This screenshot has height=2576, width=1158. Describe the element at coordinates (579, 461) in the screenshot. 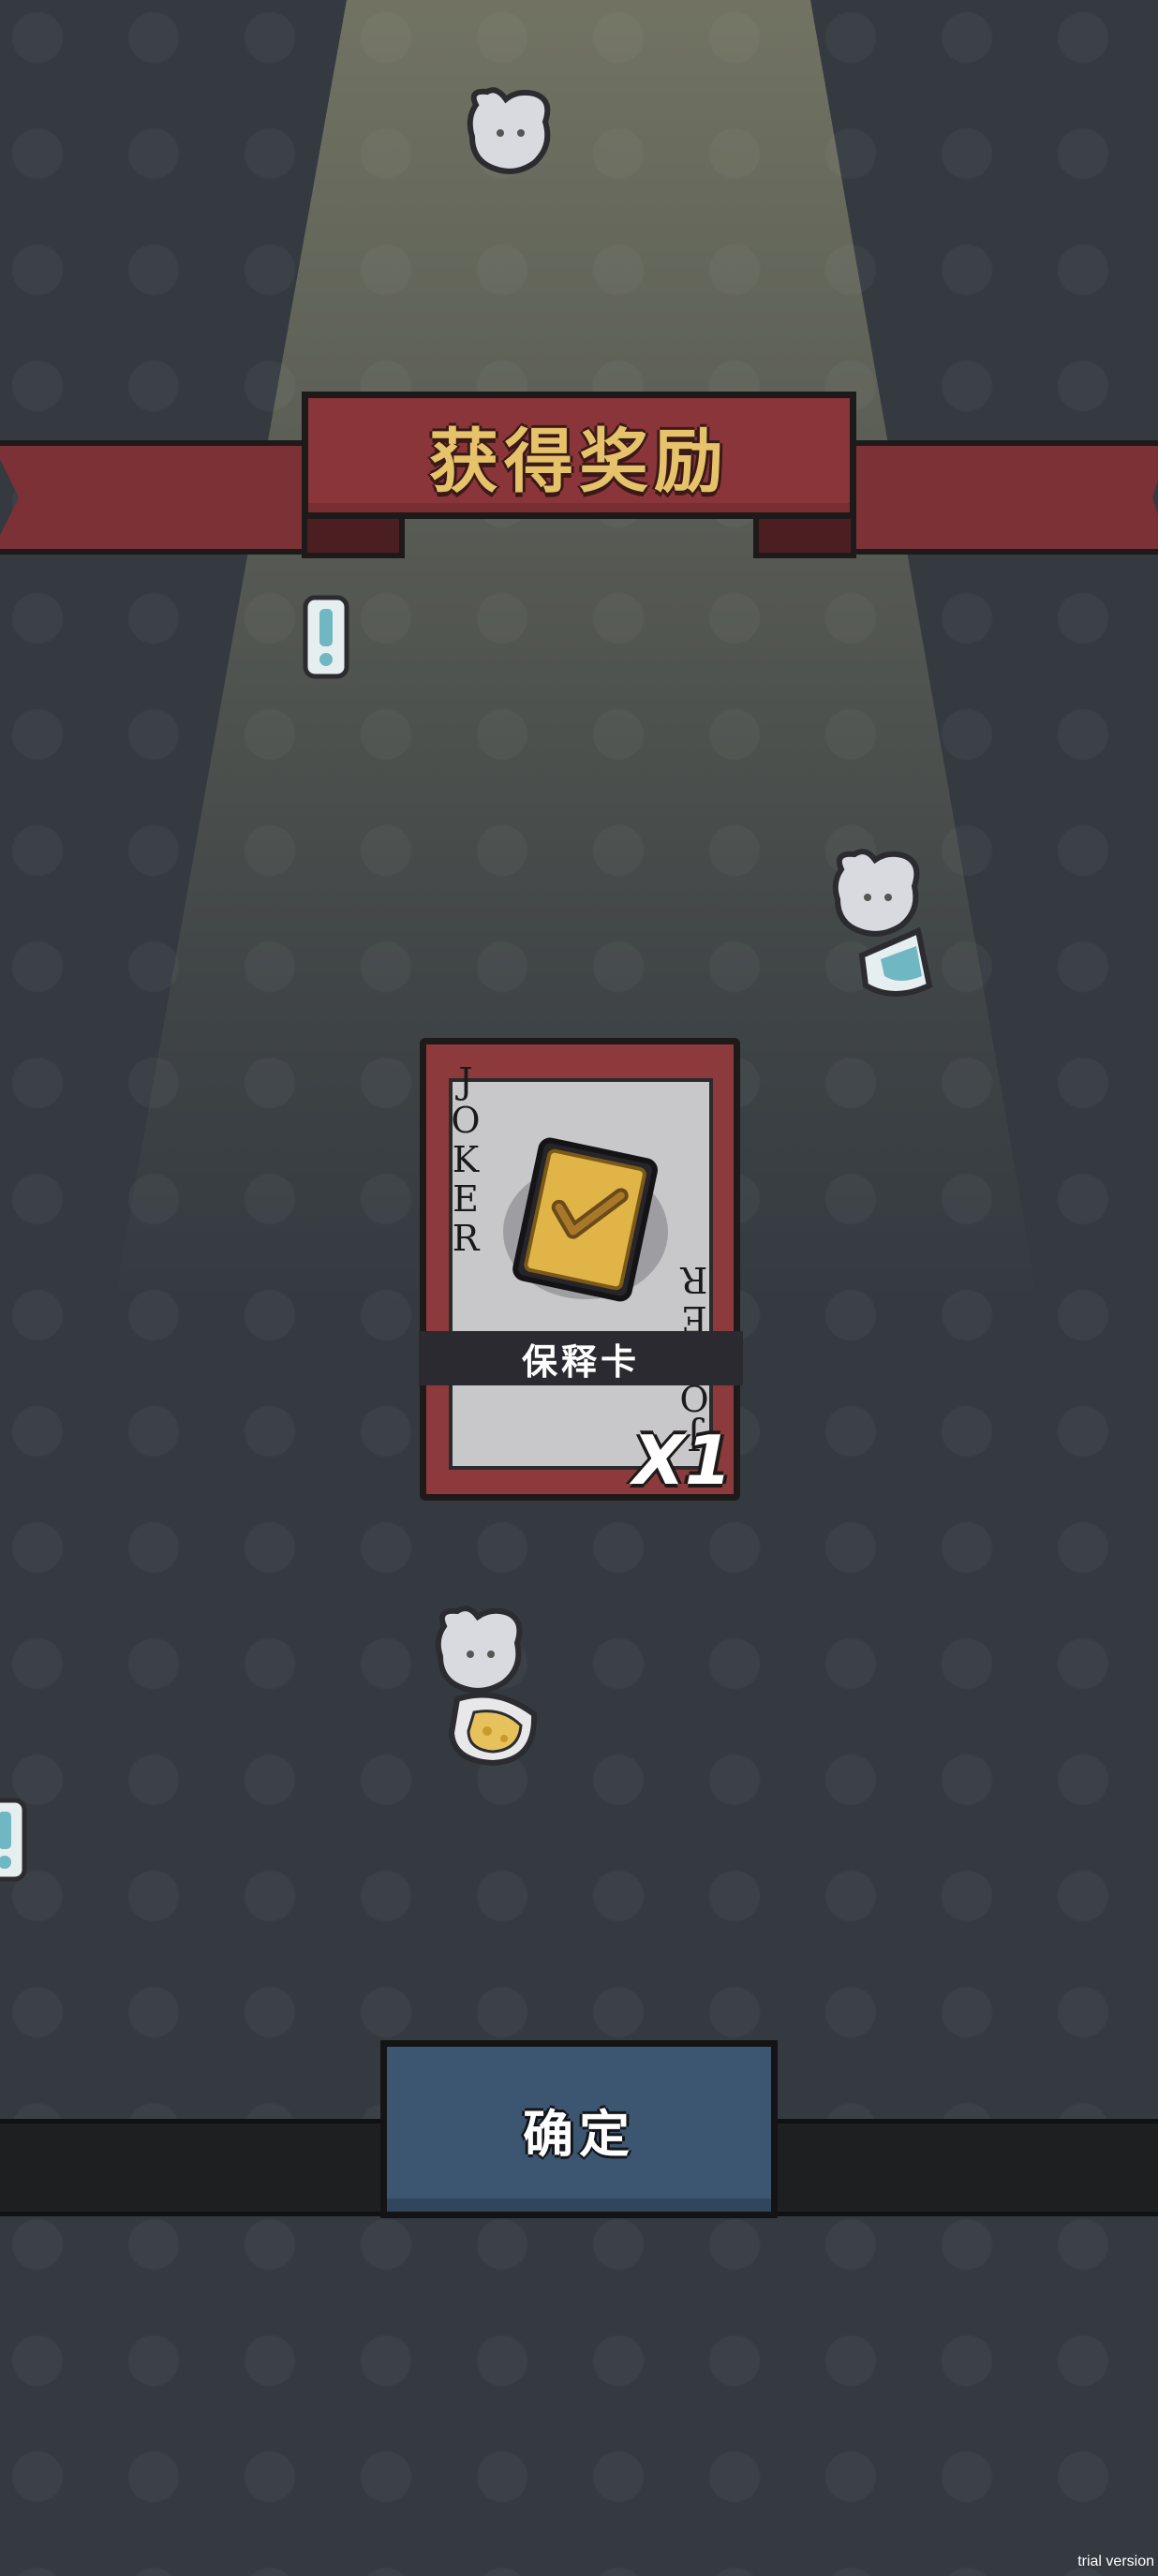

I see `page-title: 获得奖励` at that location.